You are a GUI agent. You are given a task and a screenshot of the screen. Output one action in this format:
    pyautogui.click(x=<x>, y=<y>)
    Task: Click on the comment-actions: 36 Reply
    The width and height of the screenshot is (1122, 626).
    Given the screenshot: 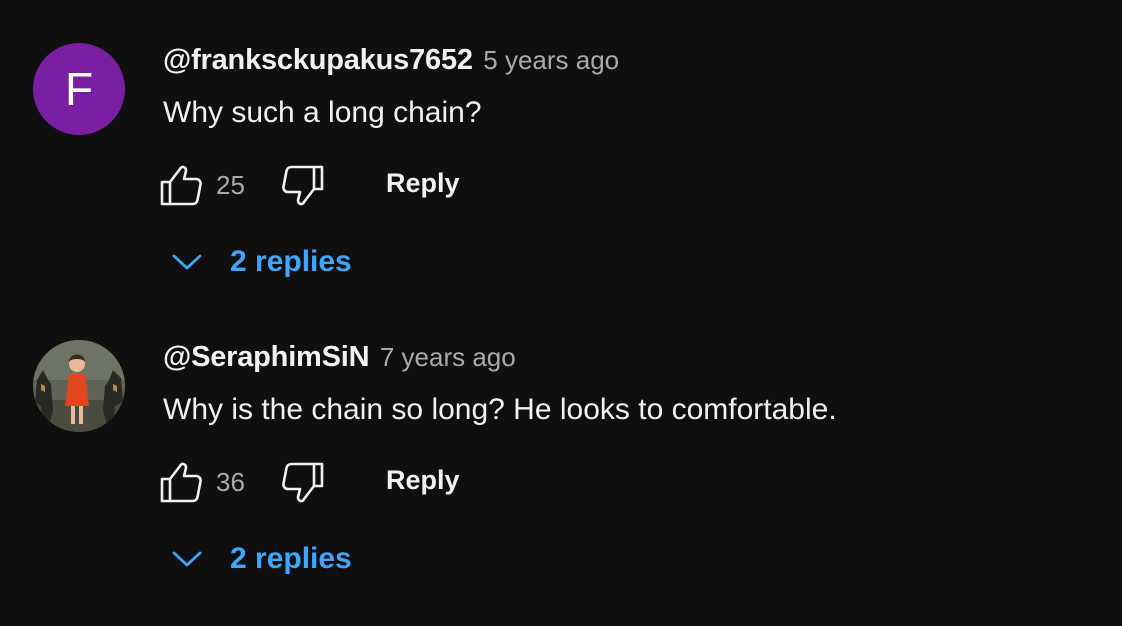 What is the action you would take?
    pyautogui.click(x=358, y=482)
    